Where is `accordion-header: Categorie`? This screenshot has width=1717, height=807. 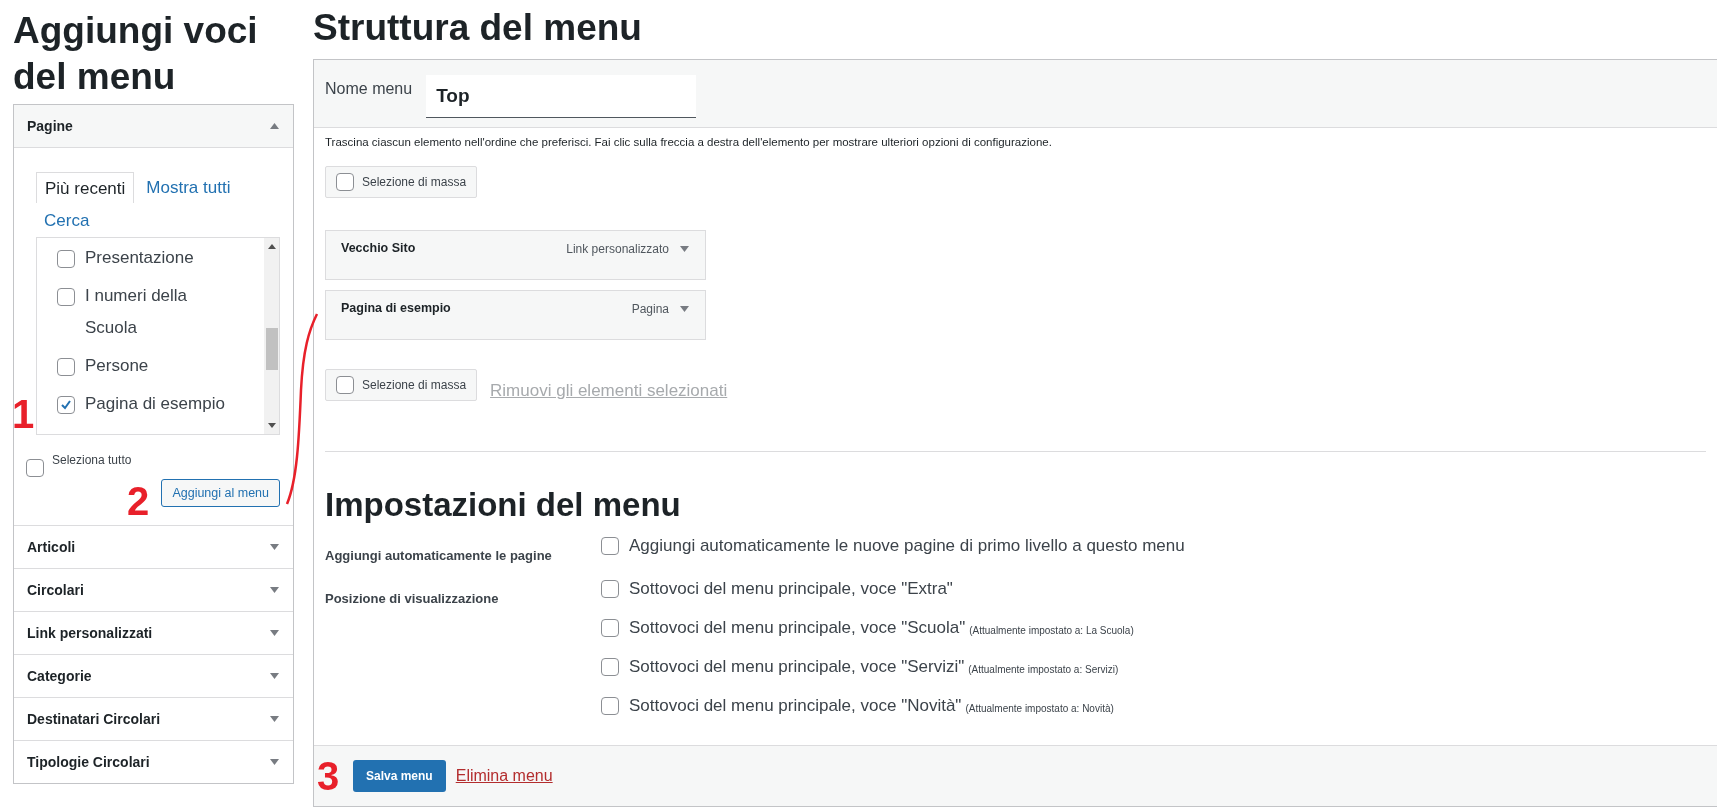
accordion-header: Categorie is located at coordinates (153, 675).